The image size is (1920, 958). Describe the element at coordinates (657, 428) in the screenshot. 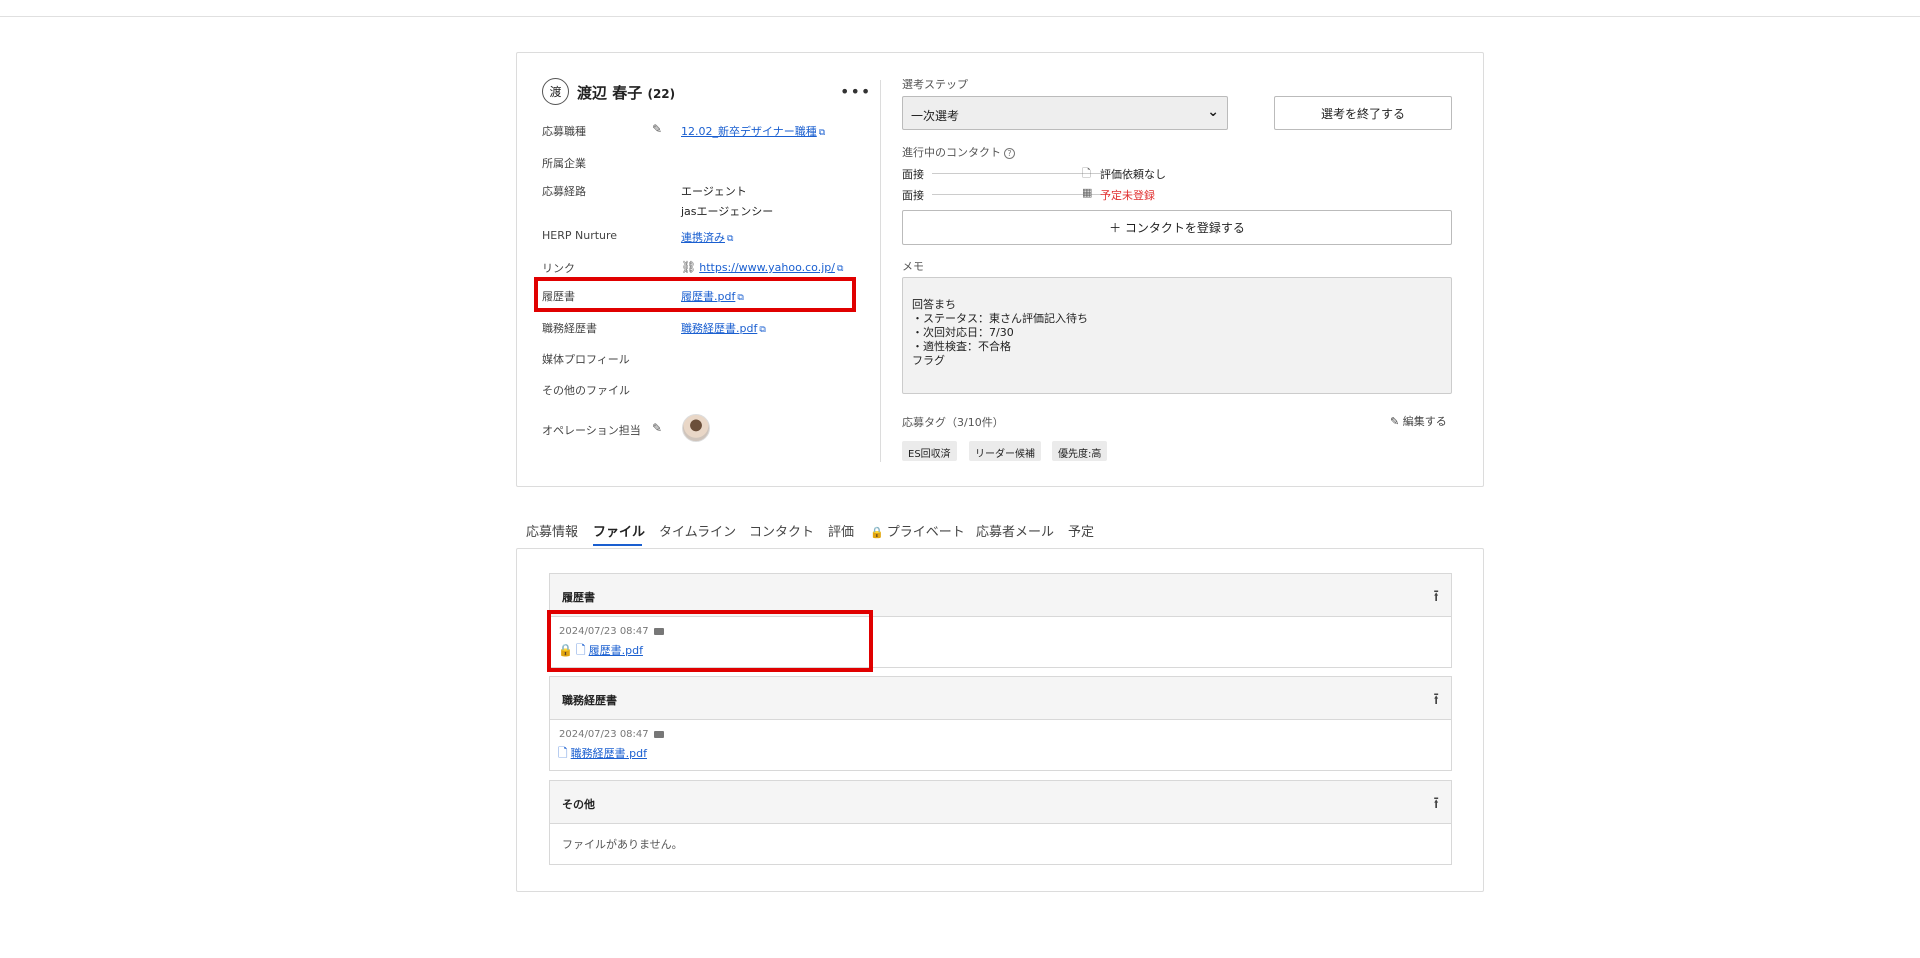

I see `edit-operator-pencil-icon: ✎` at that location.